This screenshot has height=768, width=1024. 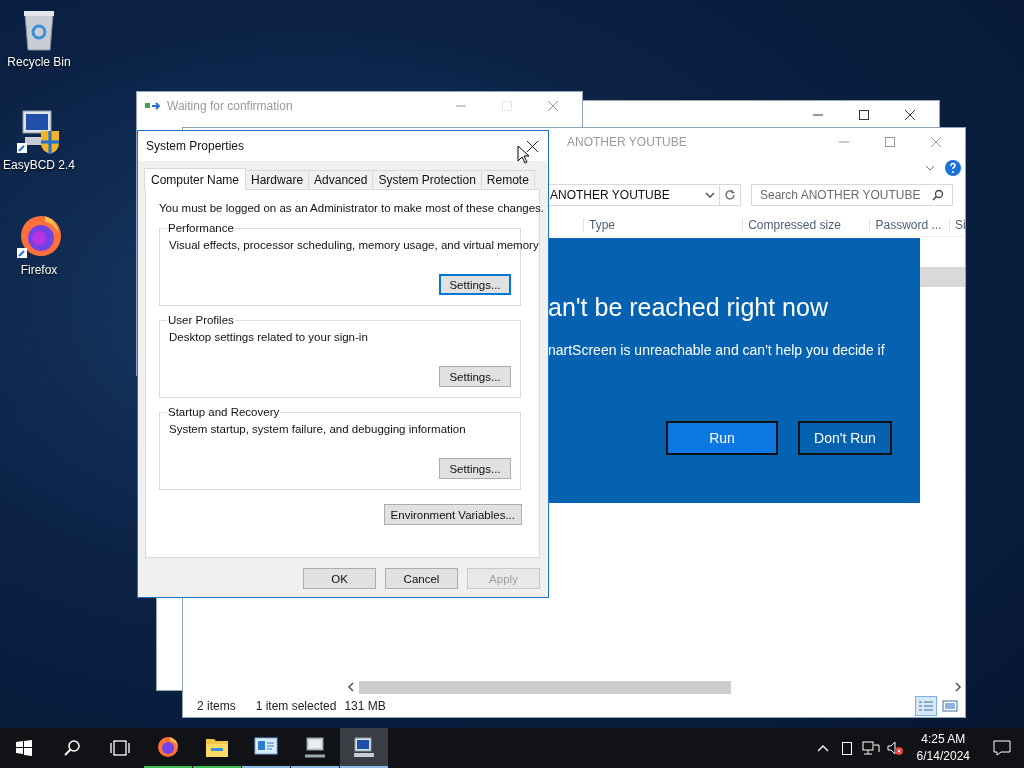 I want to click on desktop-icon-label: EasyBCD 2.4, so click(x=39, y=165).